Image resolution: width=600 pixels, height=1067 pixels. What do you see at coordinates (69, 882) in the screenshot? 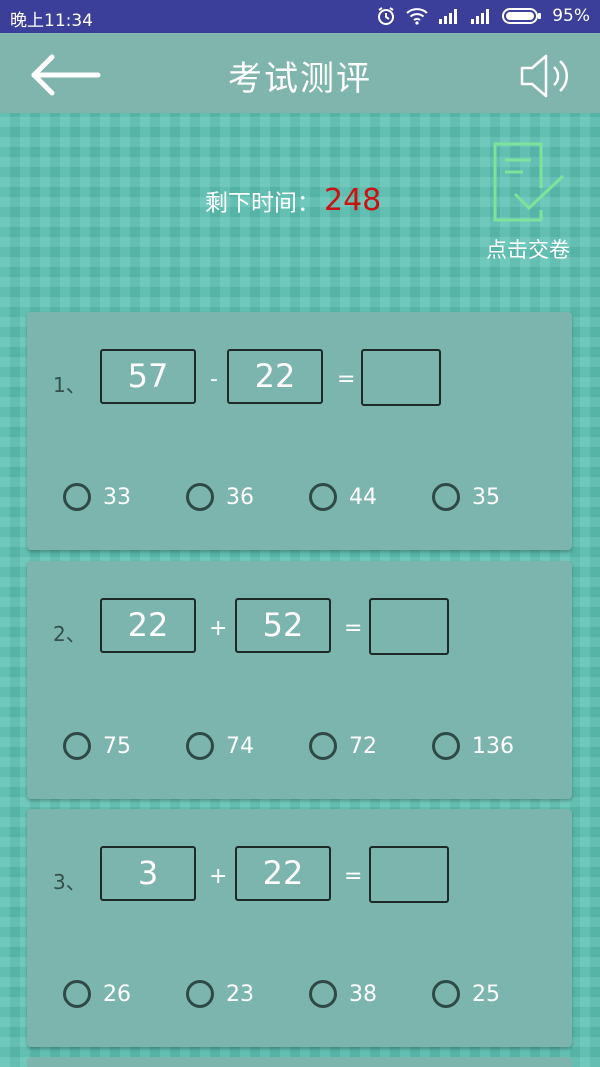
I see `question-number: 3、` at bounding box center [69, 882].